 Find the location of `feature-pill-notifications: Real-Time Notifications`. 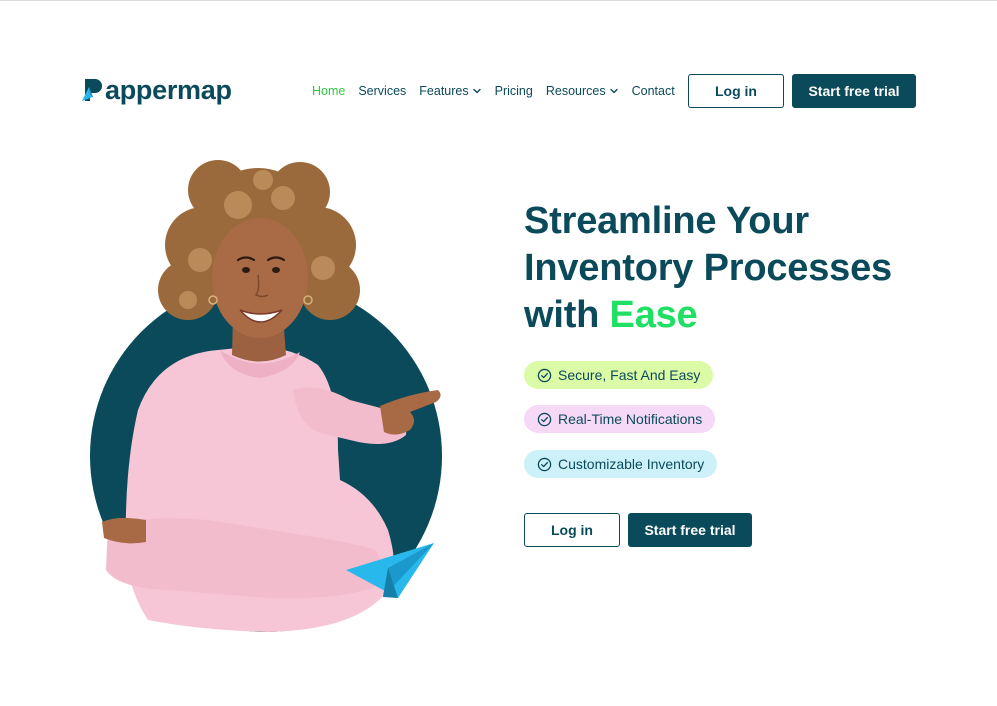

feature-pill-notifications: Real-Time Notifications is located at coordinates (620, 419).